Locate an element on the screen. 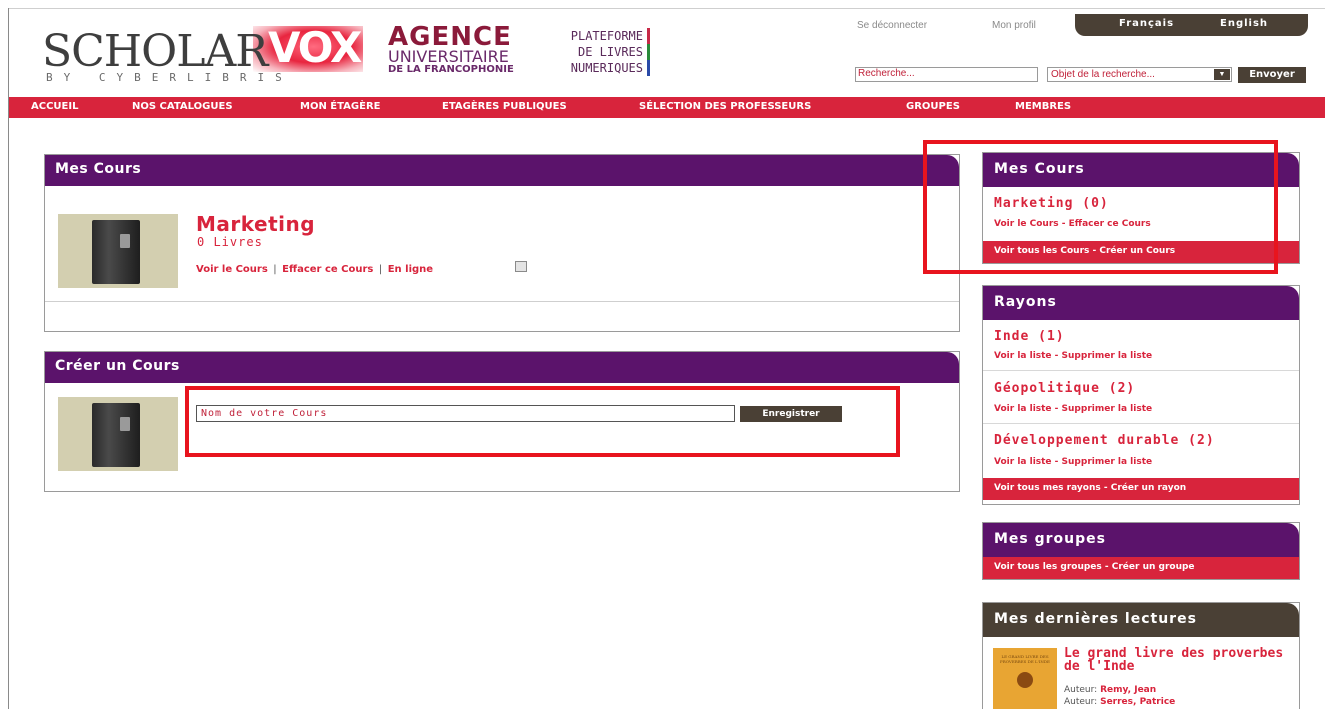 The height and width of the screenshot is (709, 1325). rayon-item-title: Développement durable (2) is located at coordinates (1104, 440).